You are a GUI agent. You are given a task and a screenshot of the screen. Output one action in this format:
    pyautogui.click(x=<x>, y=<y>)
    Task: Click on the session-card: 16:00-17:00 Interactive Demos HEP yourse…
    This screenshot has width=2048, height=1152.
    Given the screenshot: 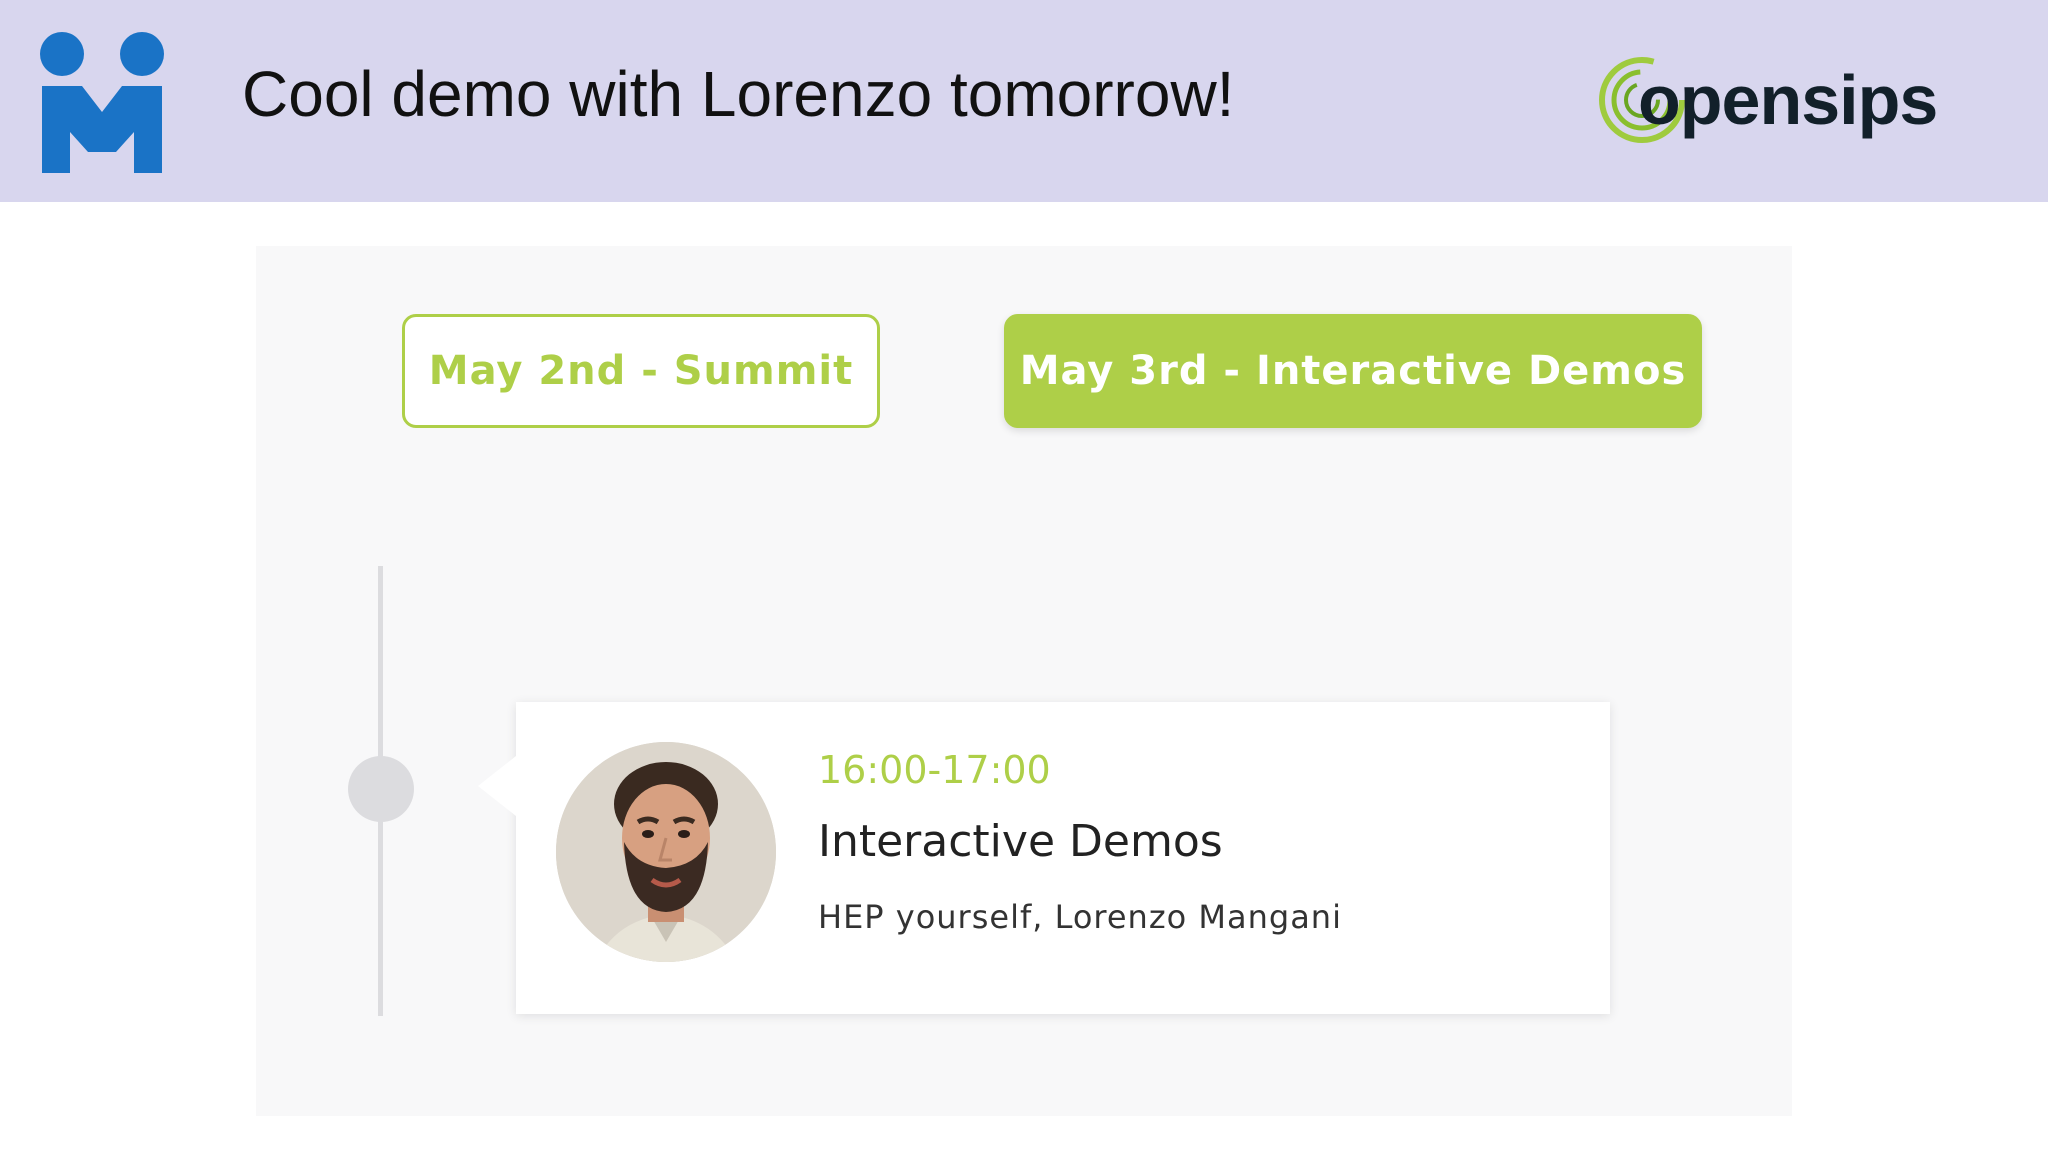 What is the action you would take?
    pyautogui.click(x=1044, y=858)
    